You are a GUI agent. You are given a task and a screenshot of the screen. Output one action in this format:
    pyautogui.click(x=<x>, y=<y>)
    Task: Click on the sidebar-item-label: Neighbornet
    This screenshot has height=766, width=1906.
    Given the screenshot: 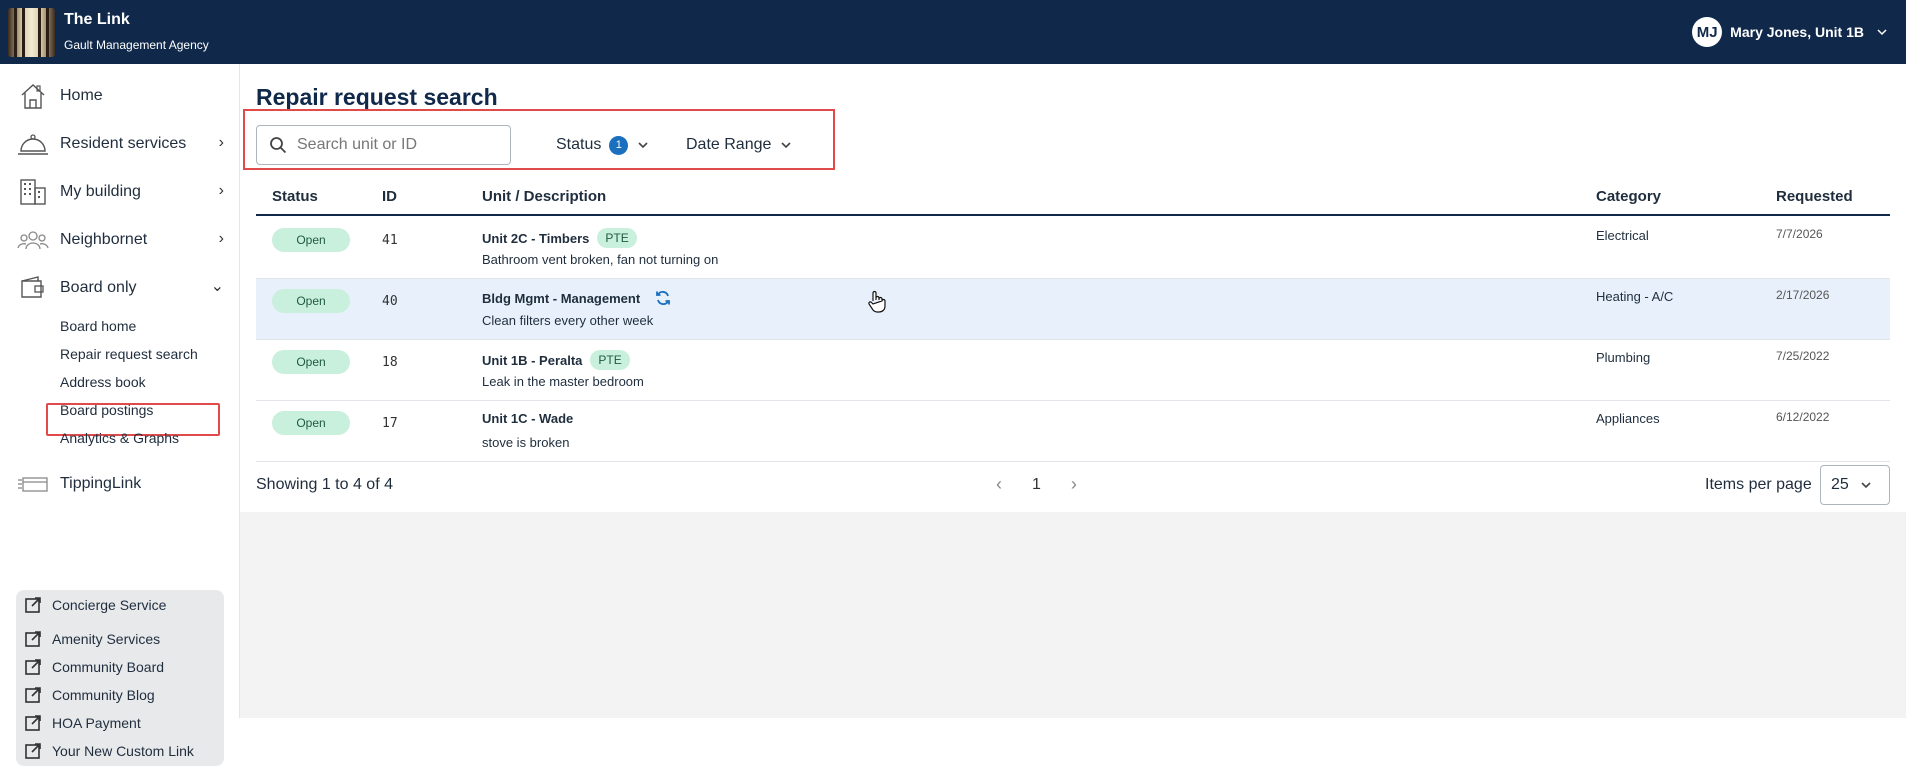 What is the action you would take?
    pyautogui.click(x=104, y=239)
    